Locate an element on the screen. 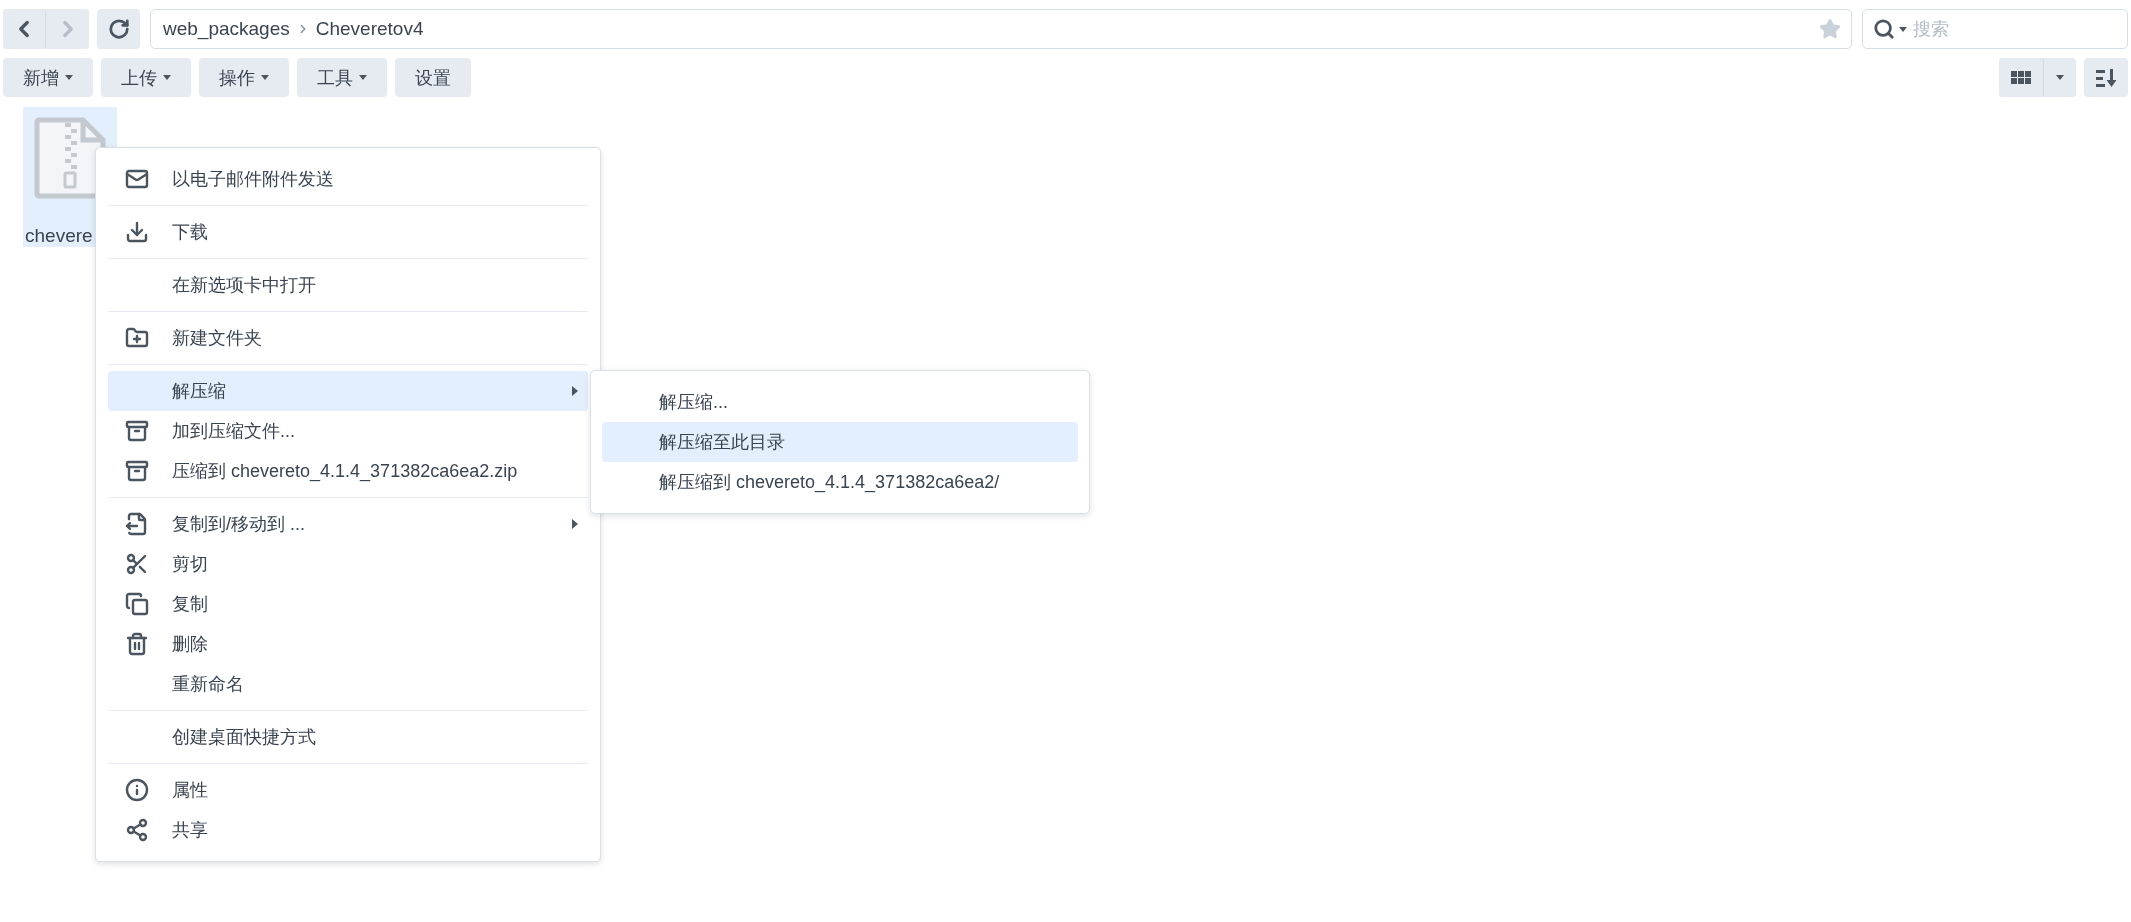  file-name: chevere is located at coordinates (58, 236).